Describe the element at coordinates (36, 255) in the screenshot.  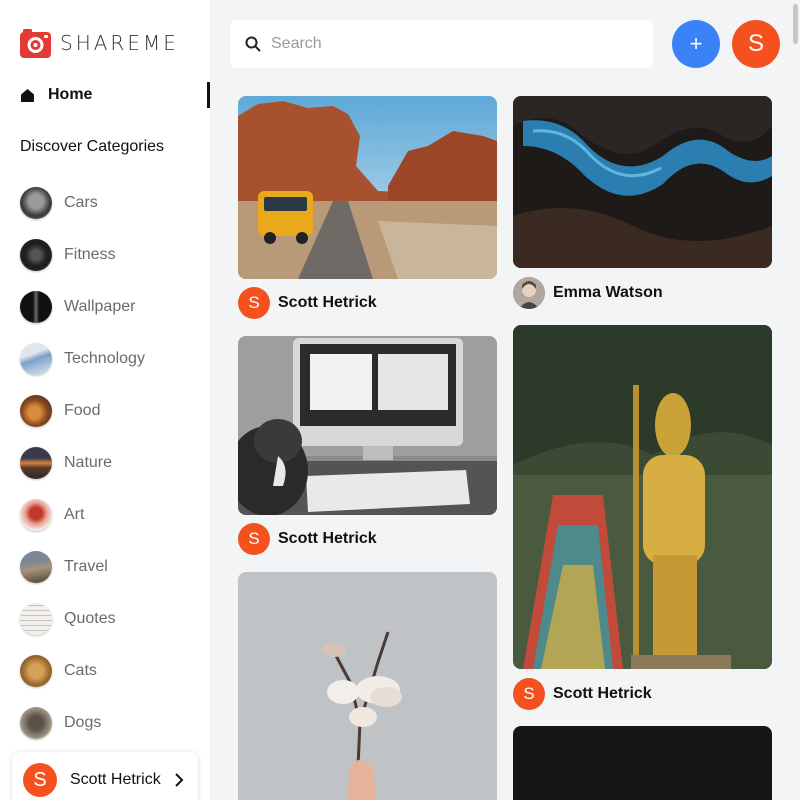
I see `fitness-thumbnail` at that location.